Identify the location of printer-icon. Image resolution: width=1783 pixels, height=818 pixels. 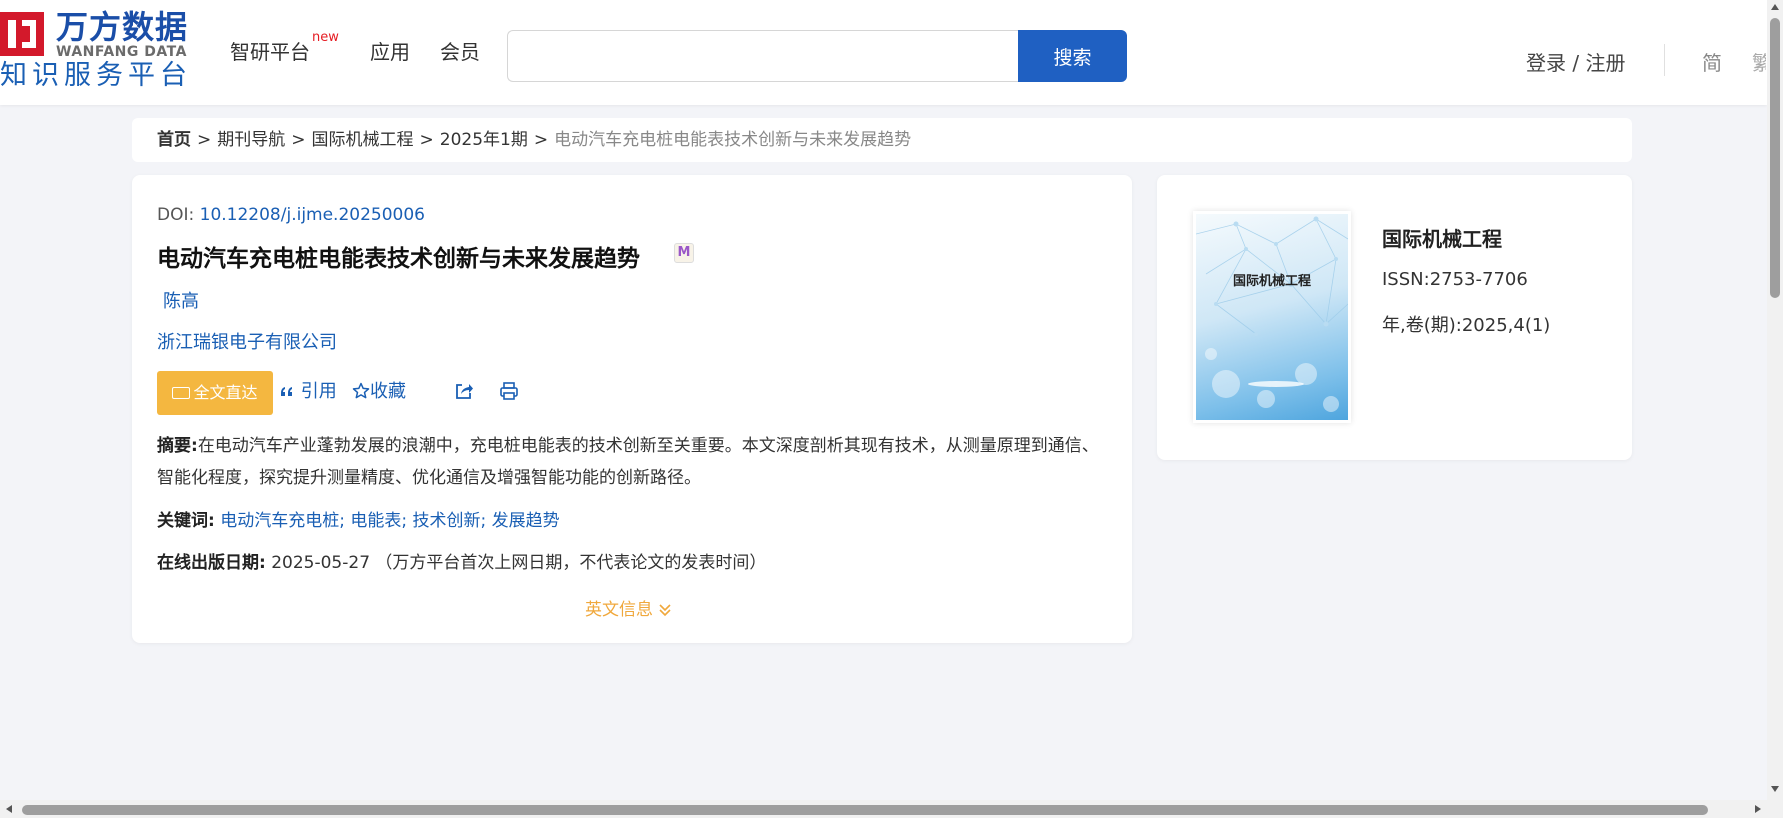
(509, 391).